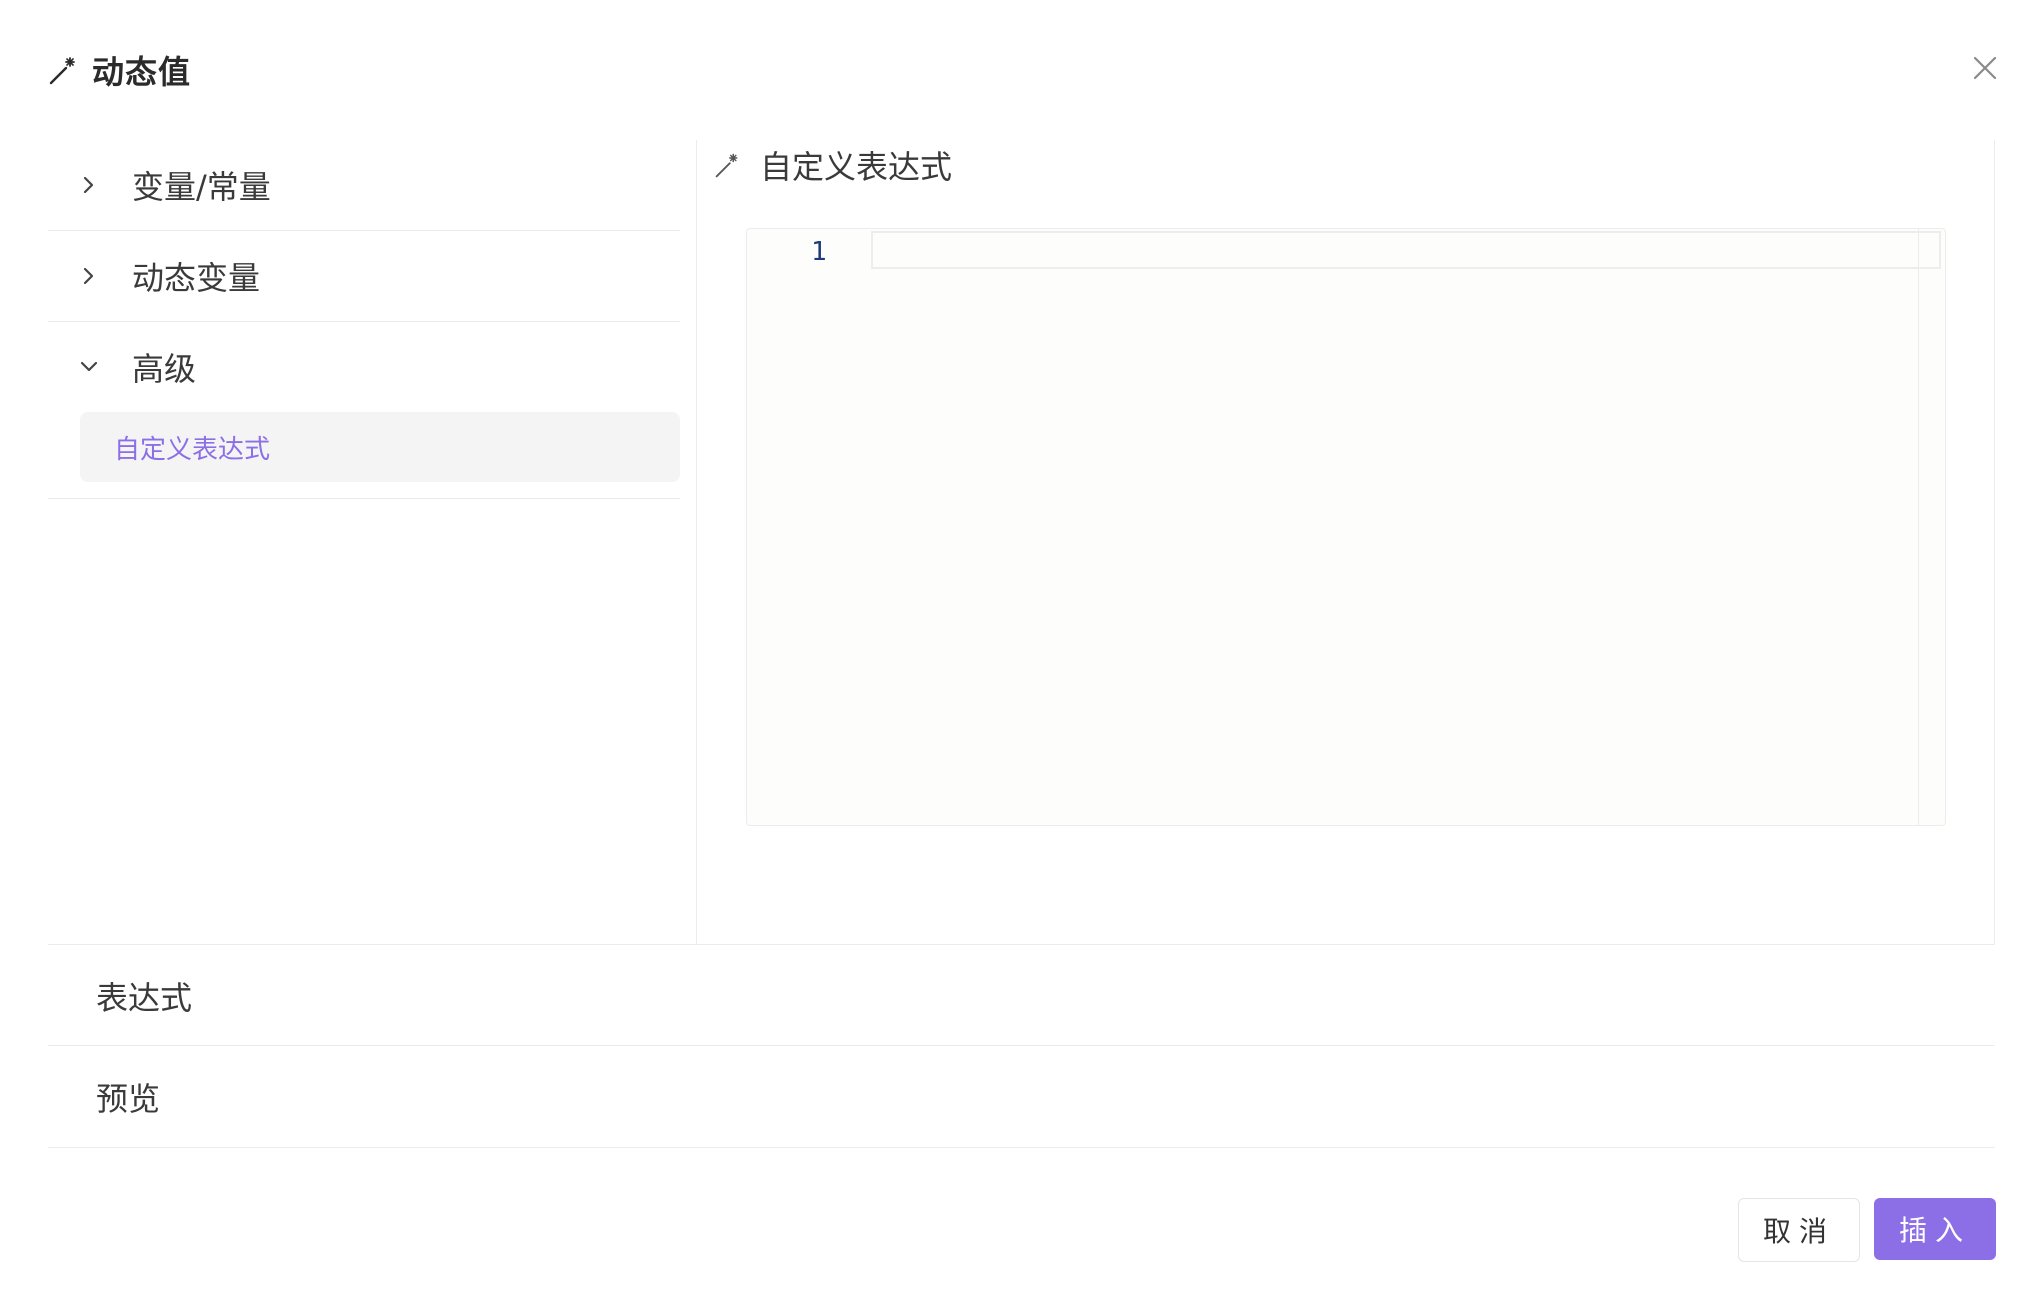  I want to click on editor-panel-title: 自定义表达式, so click(856, 167).